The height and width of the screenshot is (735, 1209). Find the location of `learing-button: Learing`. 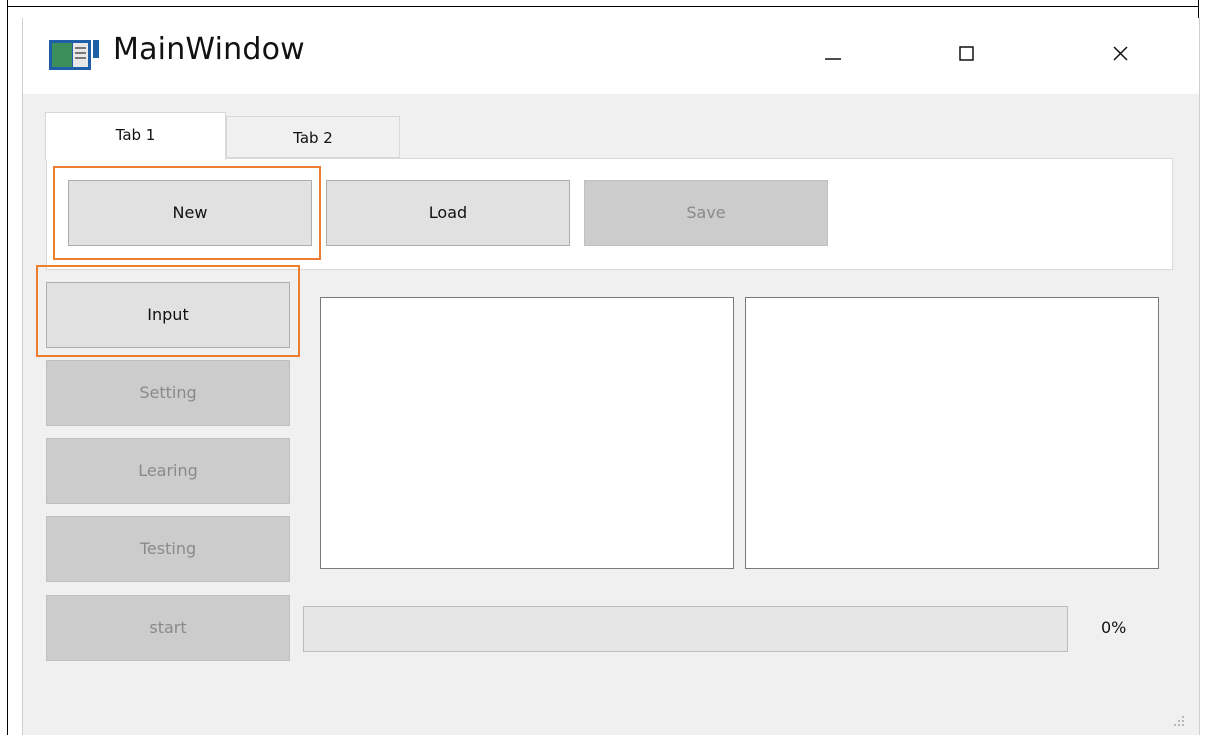

learing-button: Learing is located at coordinates (168, 471).